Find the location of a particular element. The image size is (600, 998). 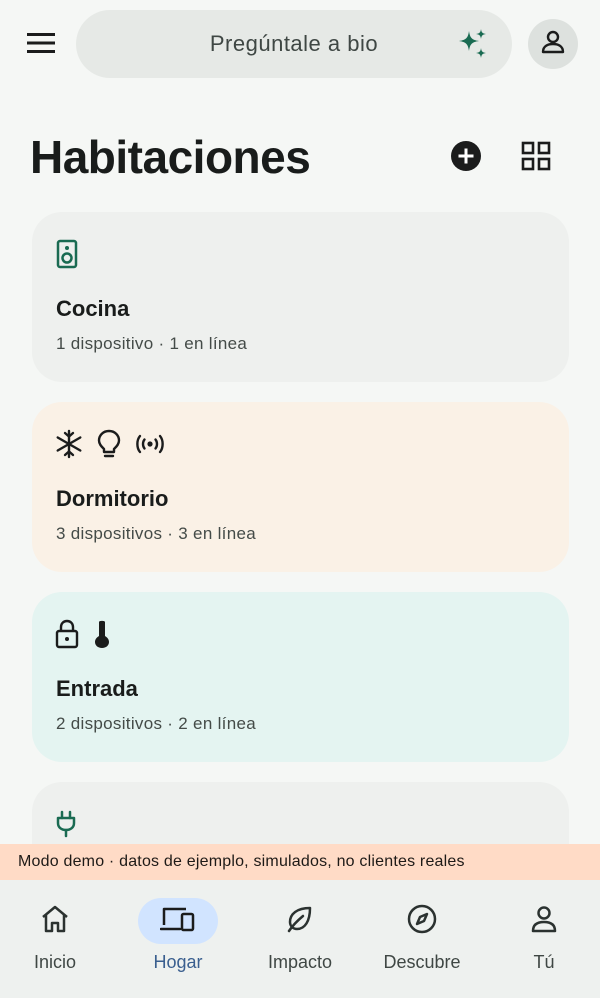

nav-label: Tú is located at coordinates (544, 962).